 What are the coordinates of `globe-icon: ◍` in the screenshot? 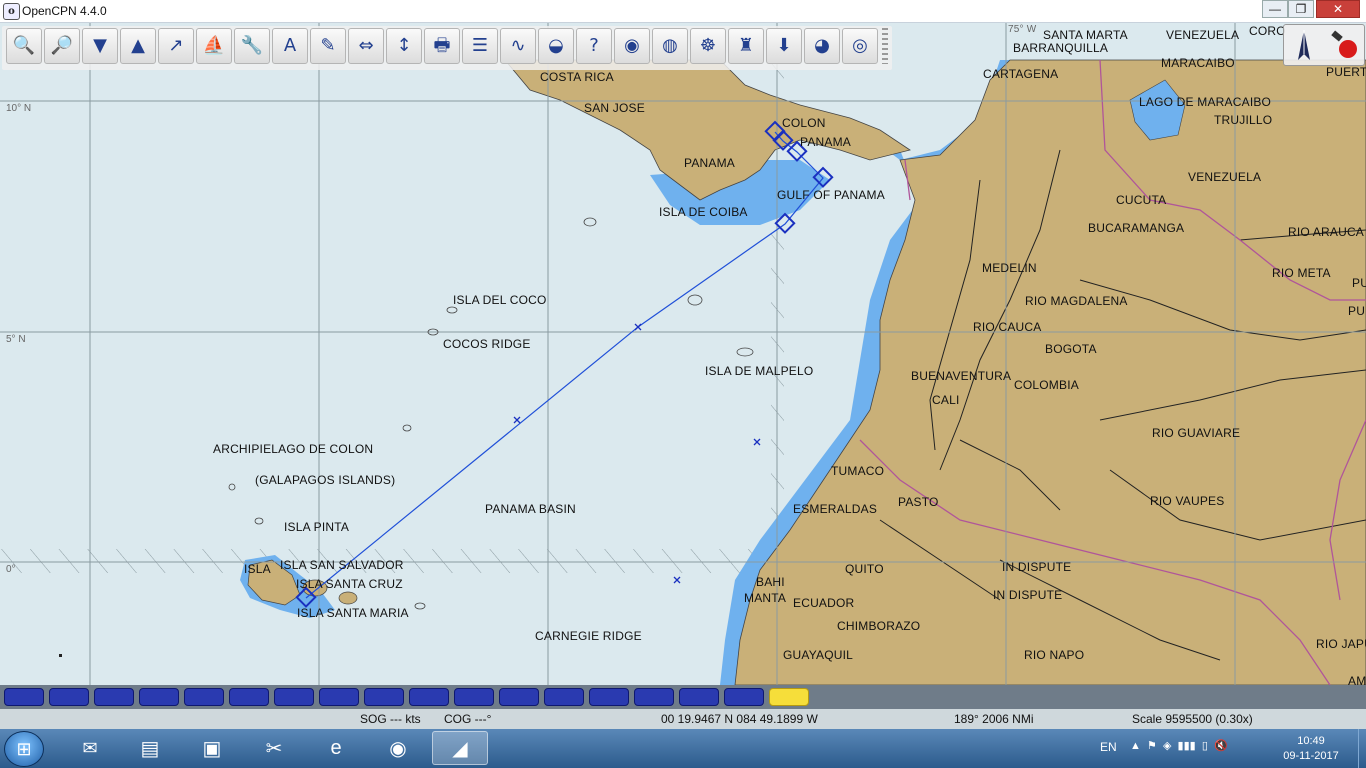 It's located at (670, 45).